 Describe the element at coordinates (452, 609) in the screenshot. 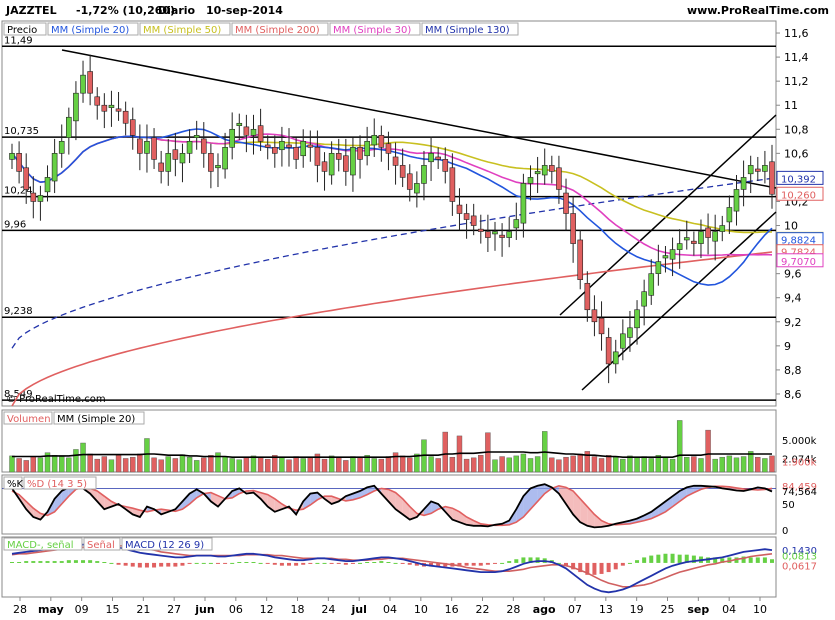

I see `x-axis-label: 16` at that location.